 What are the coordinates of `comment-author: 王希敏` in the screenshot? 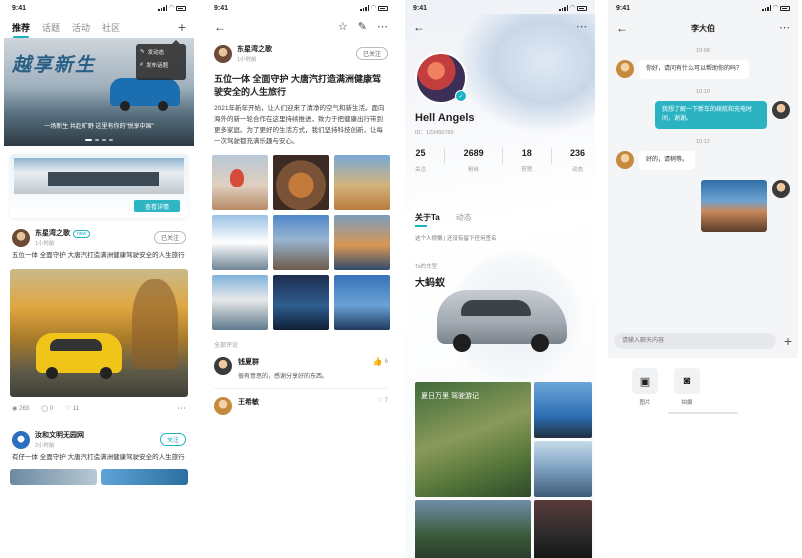 It's located at (248, 402).